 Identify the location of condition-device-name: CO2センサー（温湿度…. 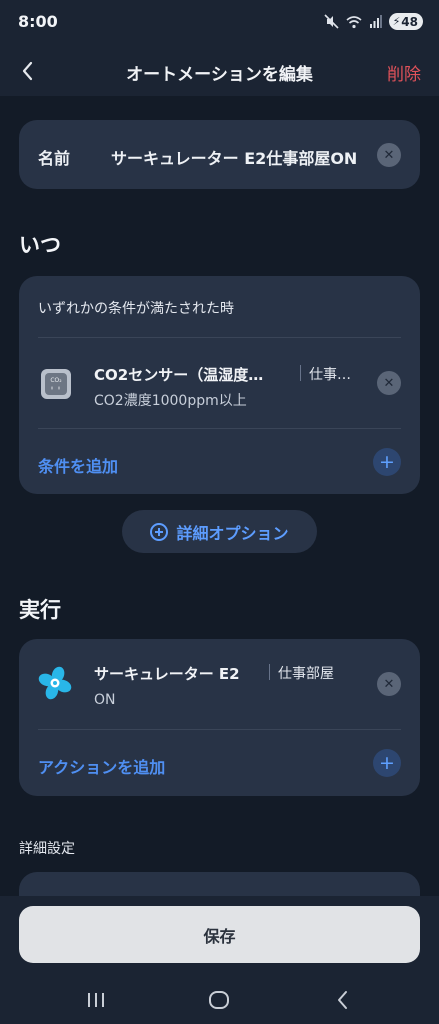
(179, 375).